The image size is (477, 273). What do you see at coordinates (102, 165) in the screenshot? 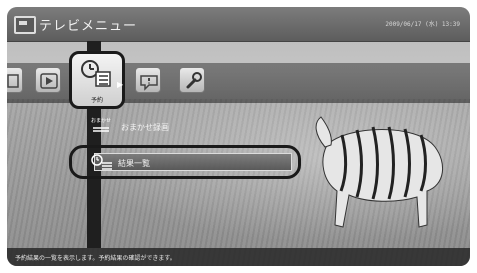
I see `clock-list-icon` at bounding box center [102, 165].